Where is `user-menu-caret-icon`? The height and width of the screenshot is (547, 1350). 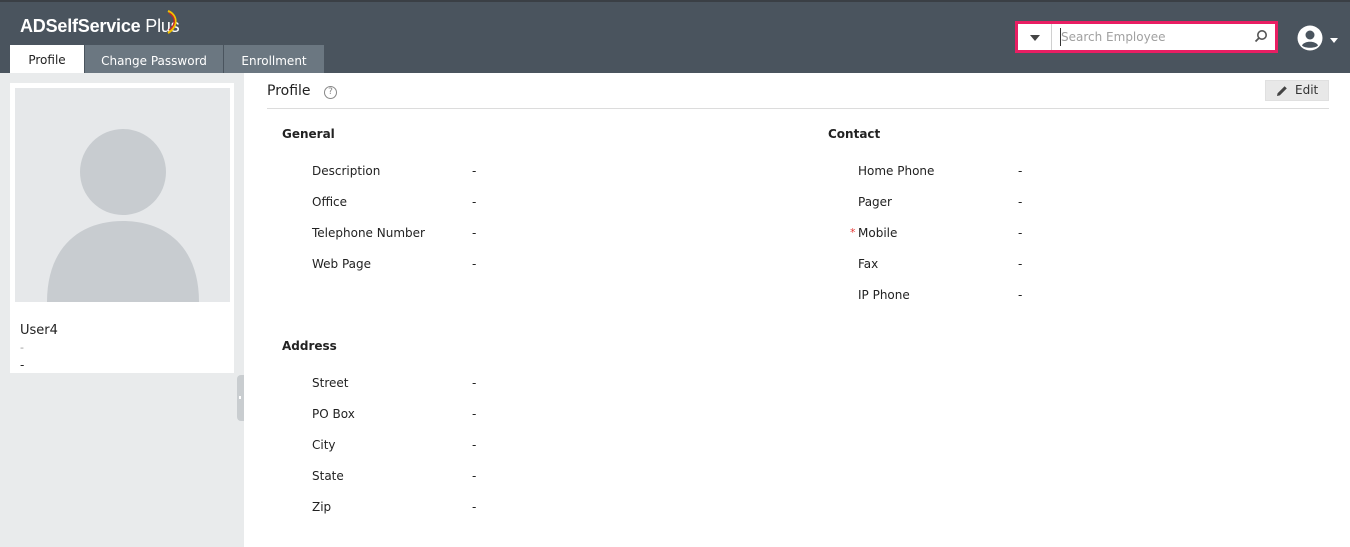
user-menu-caret-icon is located at coordinates (1334, 40).